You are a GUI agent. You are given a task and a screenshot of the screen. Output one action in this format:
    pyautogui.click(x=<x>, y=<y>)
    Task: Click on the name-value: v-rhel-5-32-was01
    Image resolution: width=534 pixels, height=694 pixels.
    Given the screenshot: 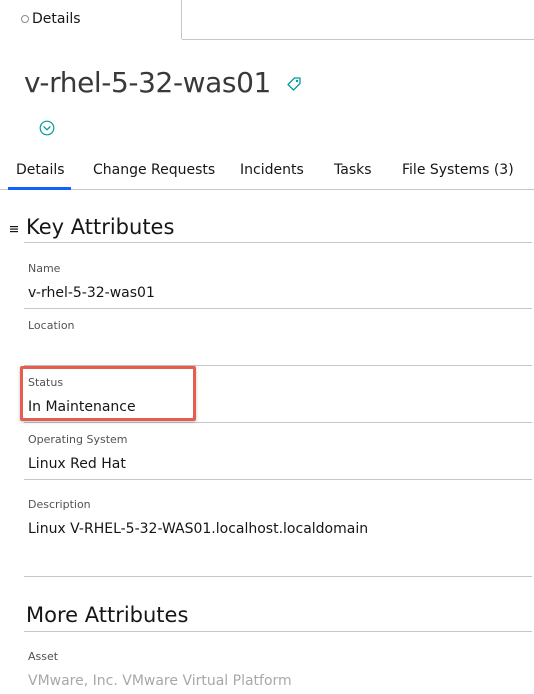 What is the action you would take?
    pyautogui.click(x=91, y=293)
    